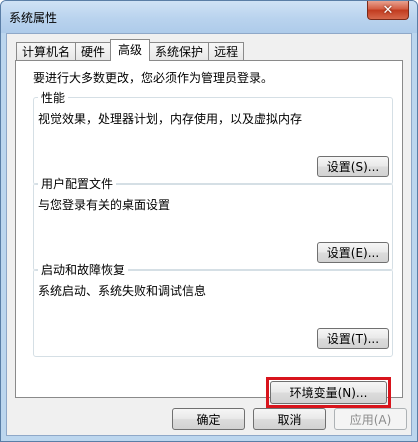 This screenshot has width=418, height=442. I want to click on performance-group-label: 性能, so click(53, 97).